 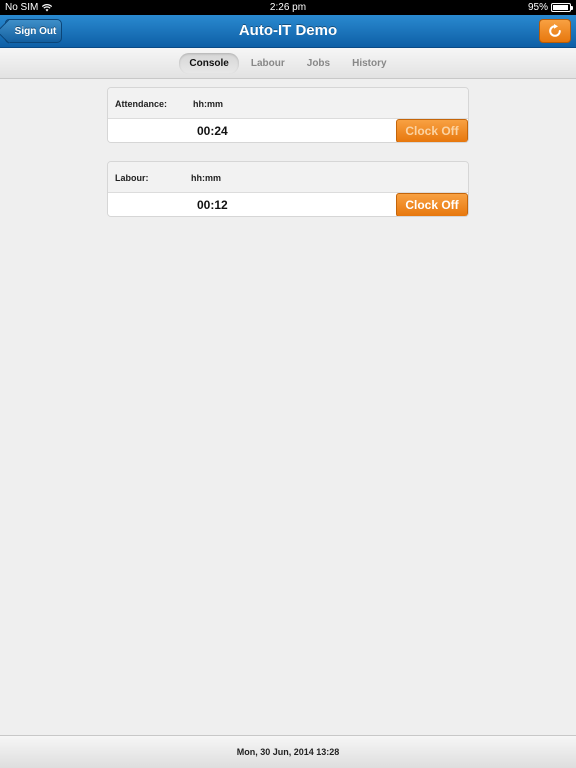 I want to click on attendance-card-body: 00:24 Clock Off, so click(x=288, y=130).